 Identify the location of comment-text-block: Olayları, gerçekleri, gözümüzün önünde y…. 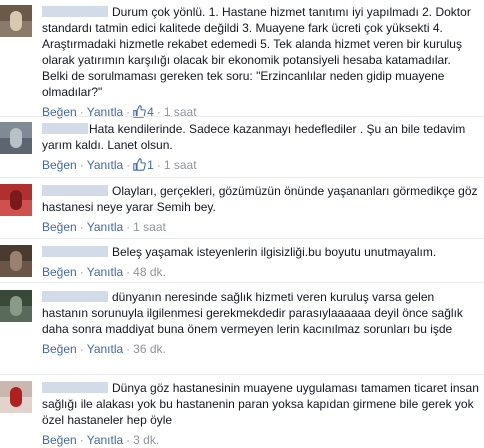
(261, 199).